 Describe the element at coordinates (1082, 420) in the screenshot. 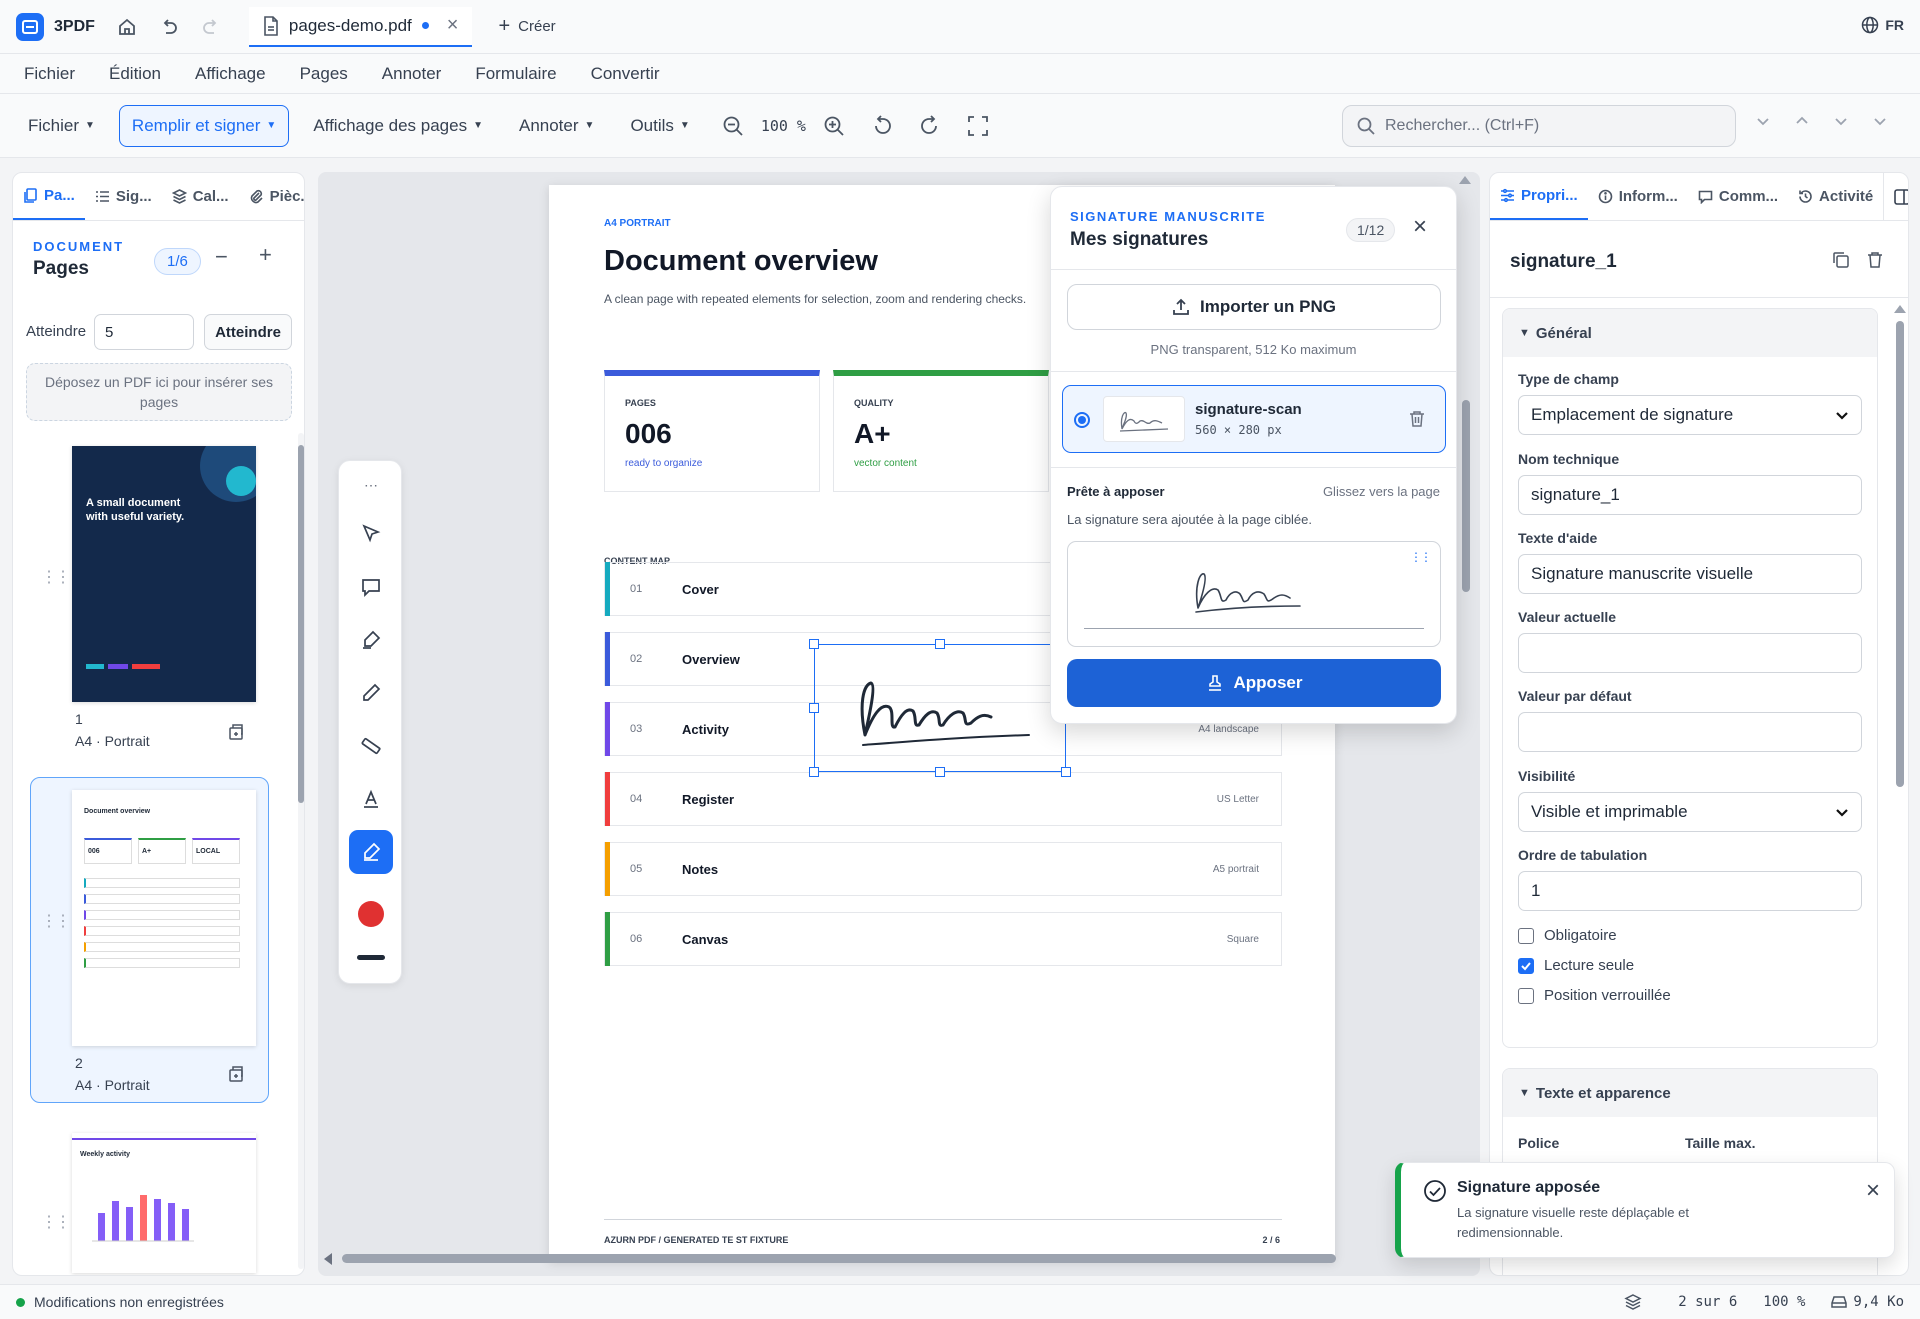

I see `radio-selected-icon` at that location.